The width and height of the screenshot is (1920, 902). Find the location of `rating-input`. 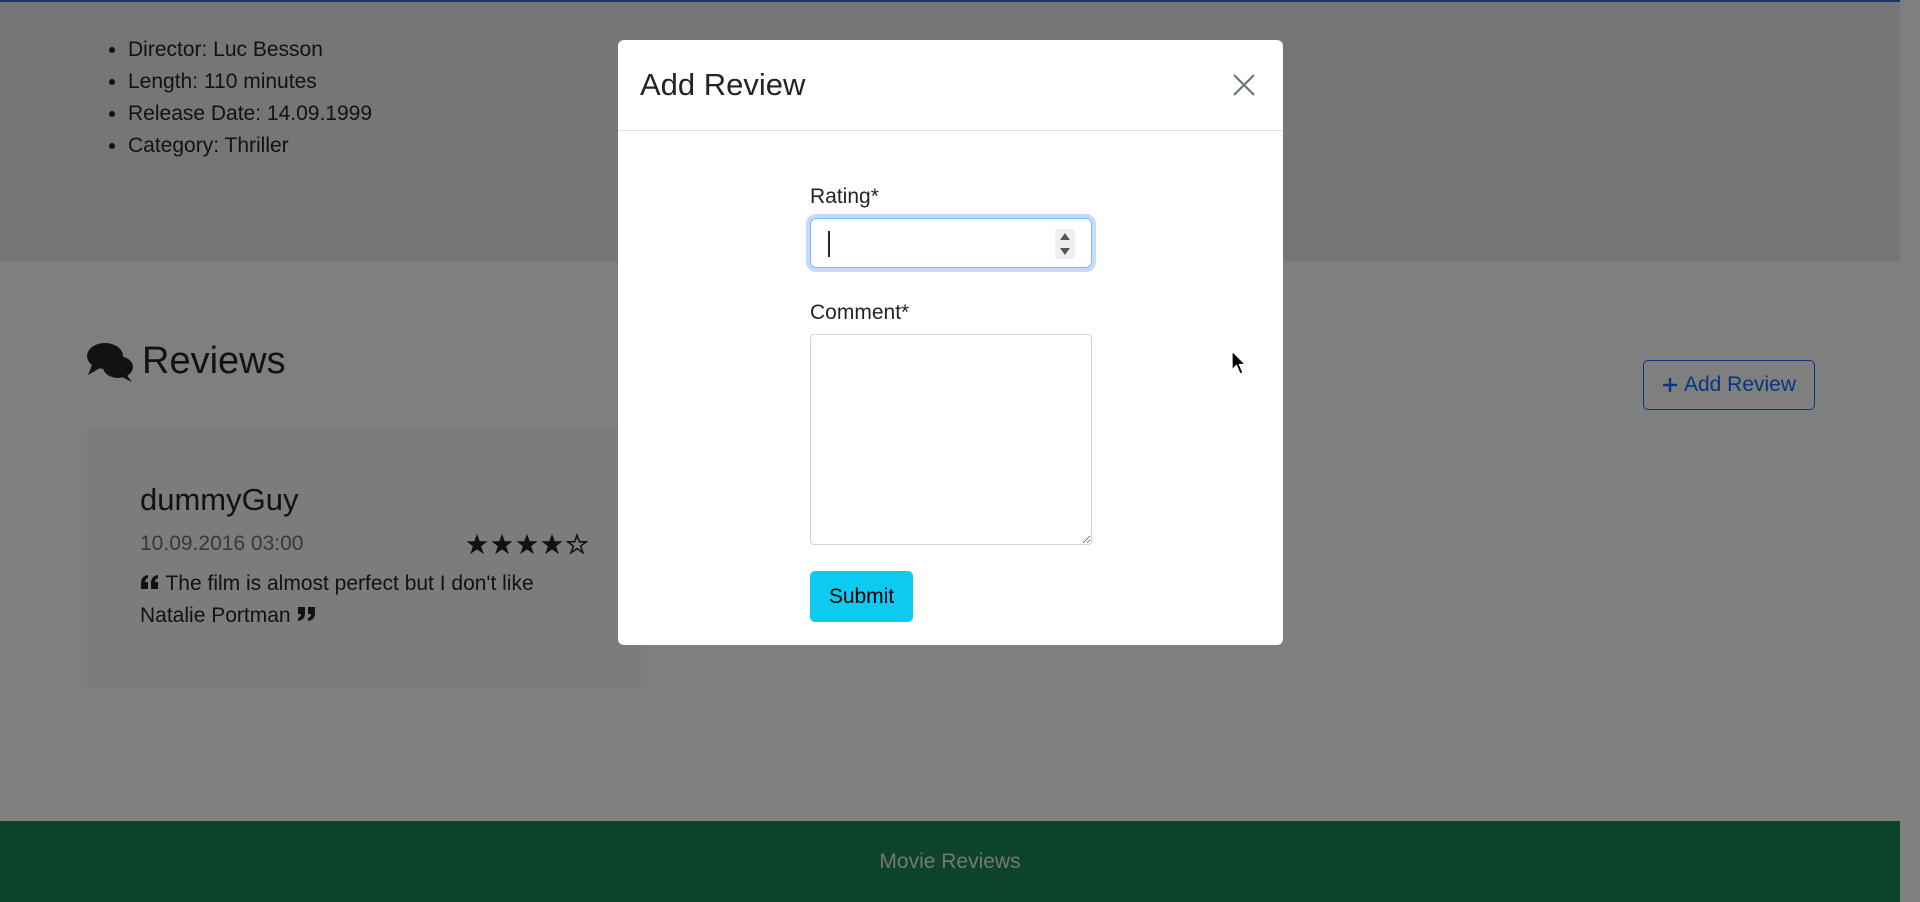

rating-input is located at coordinates (951, 243).